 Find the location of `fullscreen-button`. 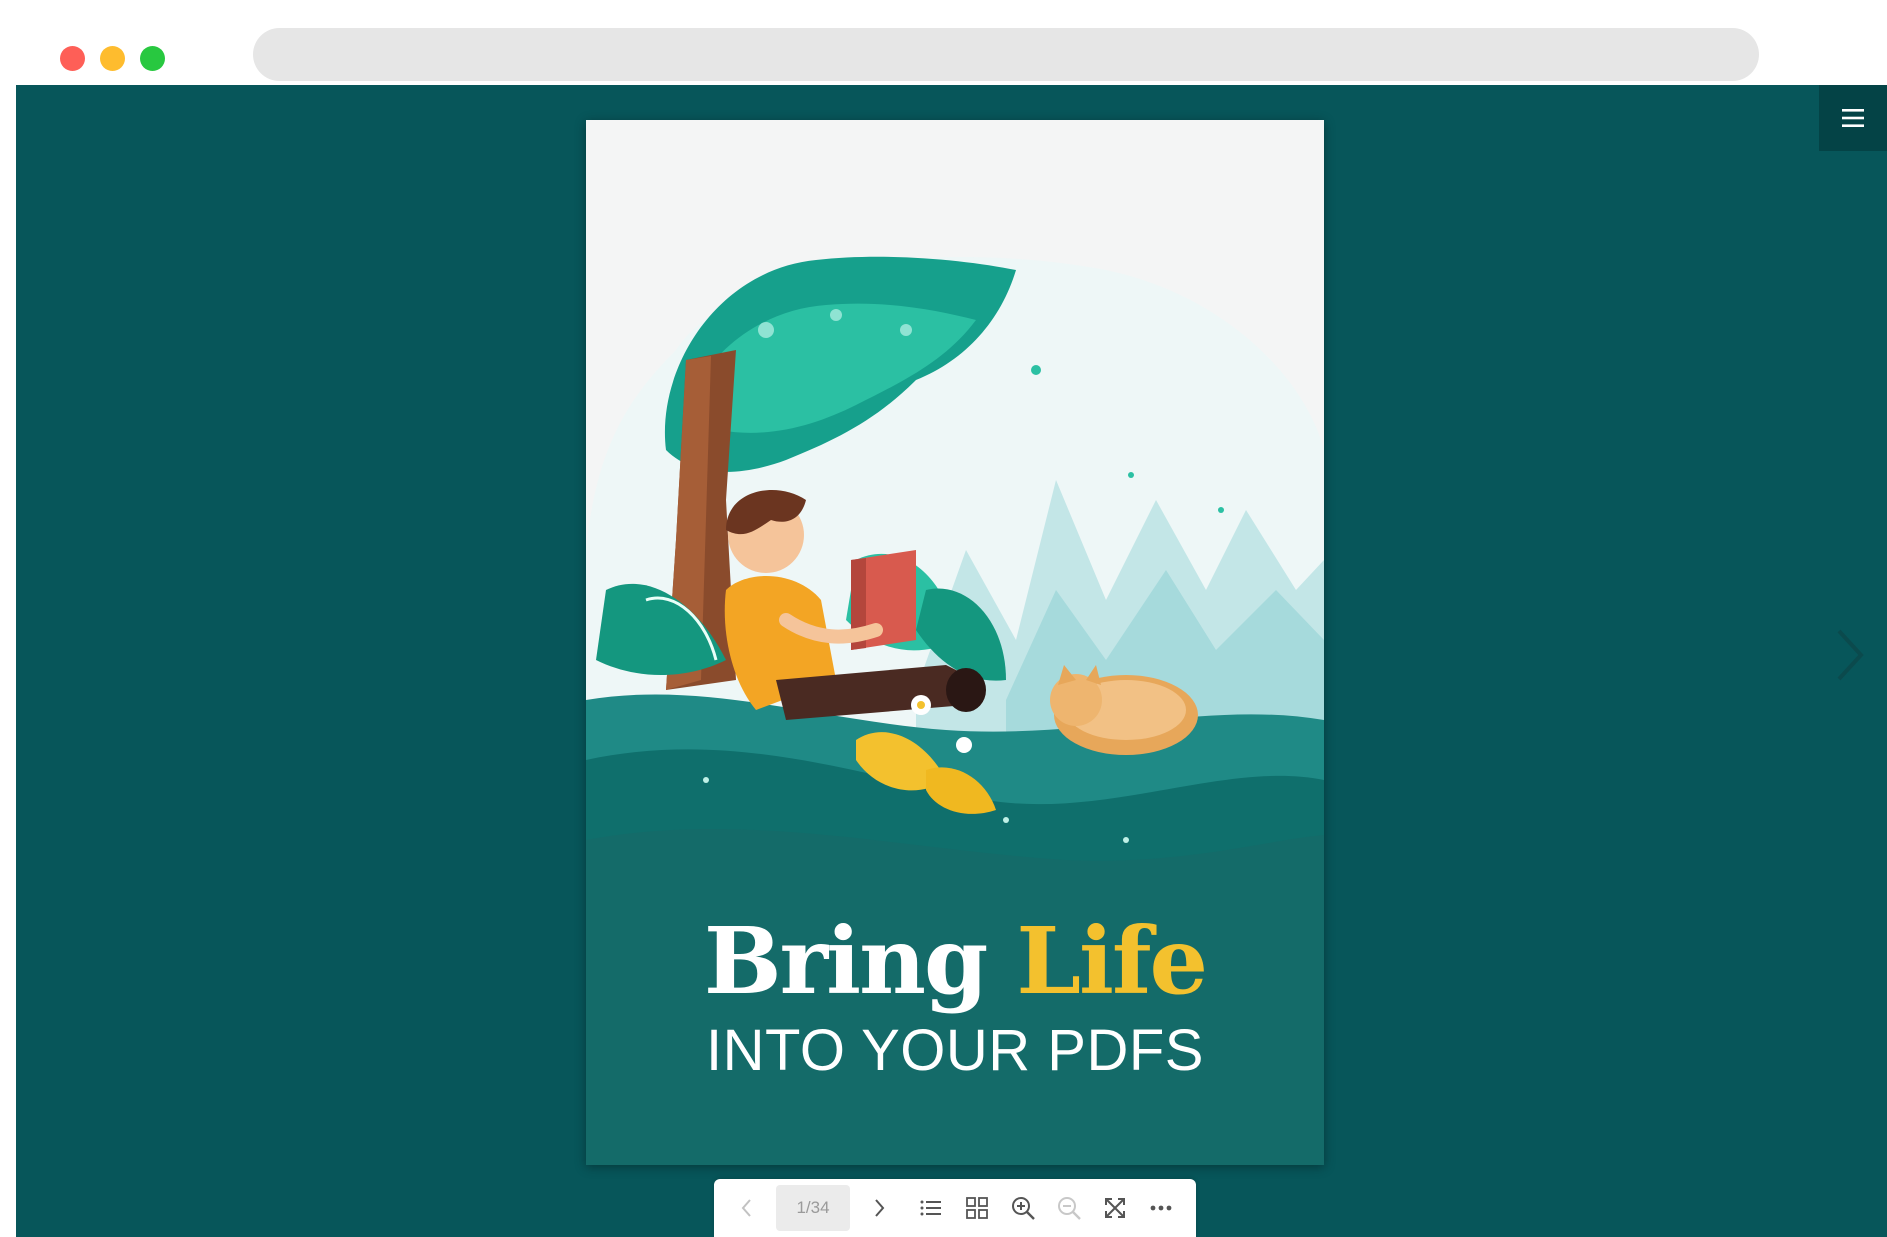

fullscreen-button is located at coordinates (1115, 1208).